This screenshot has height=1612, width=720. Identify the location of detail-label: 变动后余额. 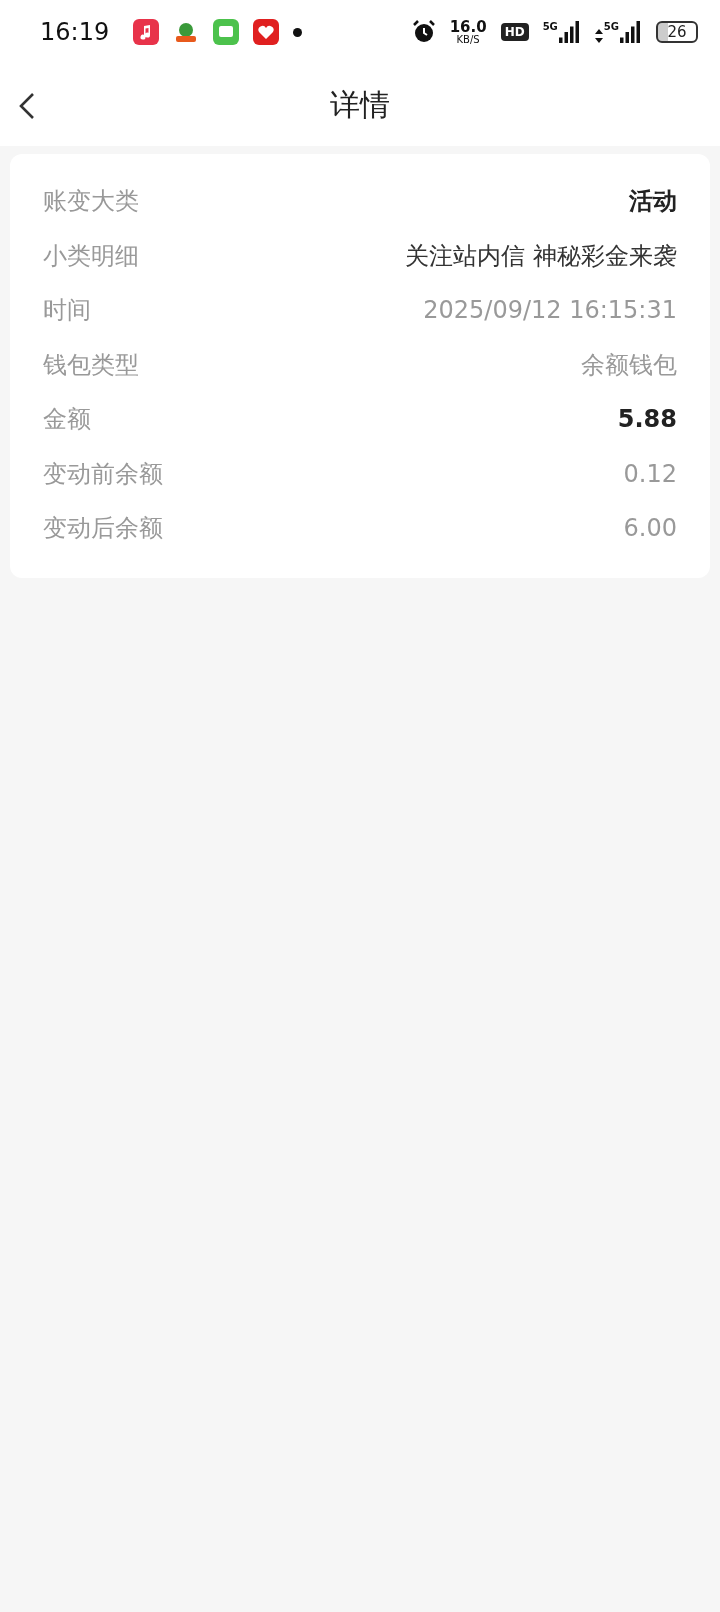
(103, 529).